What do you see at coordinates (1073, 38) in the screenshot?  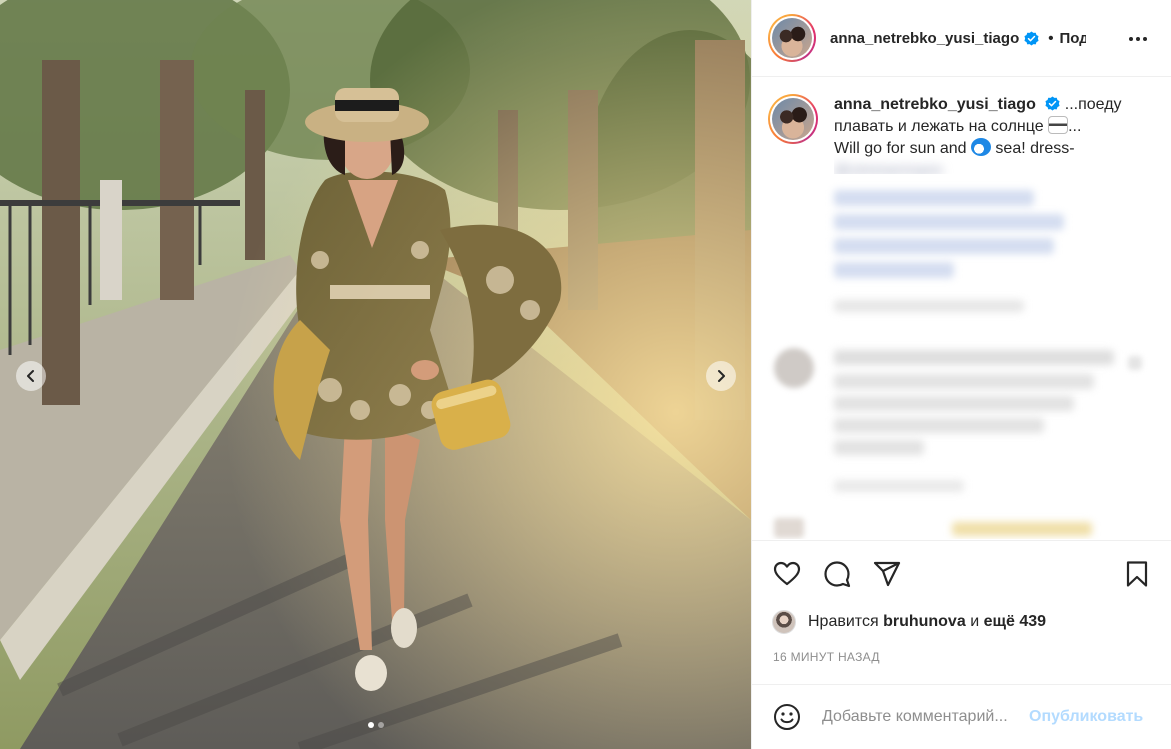 I see `follow-button: Подписаться` at bounding box center [1073, 38].